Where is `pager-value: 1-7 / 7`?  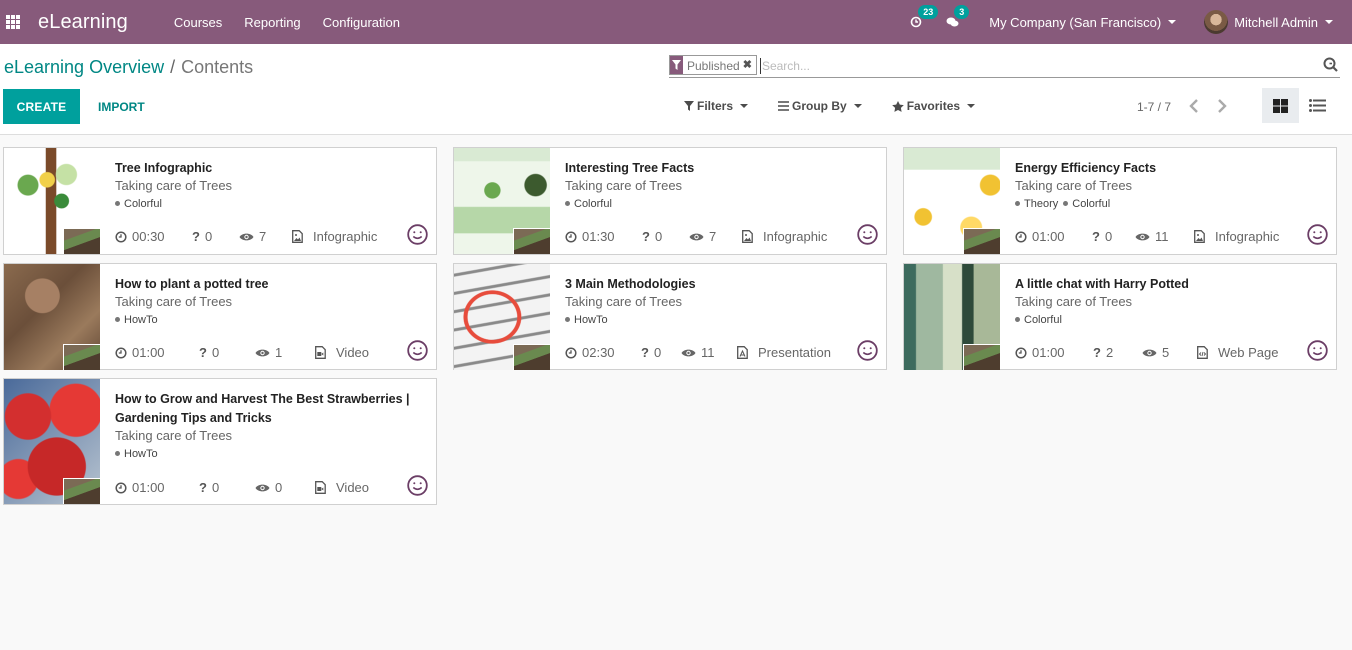 pager-value: 1-7 / 7 is located at coordinates (1154, 107).